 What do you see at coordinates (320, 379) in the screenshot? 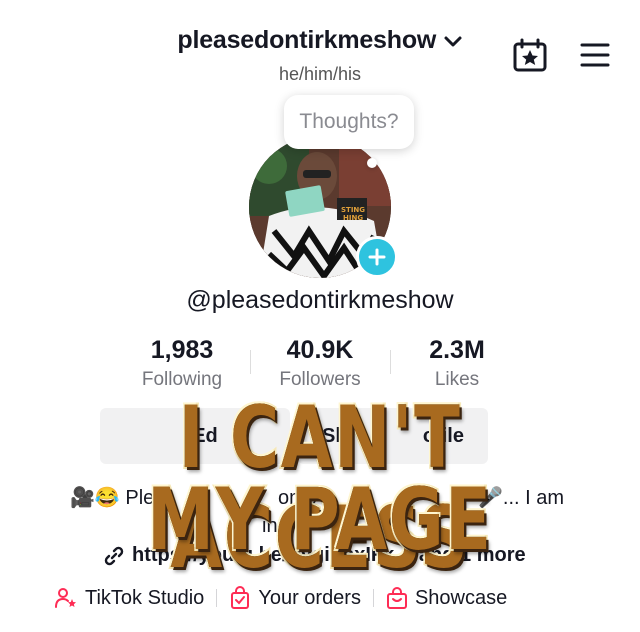
I see `followers-label: Followers` at bounding box center [320, 379].